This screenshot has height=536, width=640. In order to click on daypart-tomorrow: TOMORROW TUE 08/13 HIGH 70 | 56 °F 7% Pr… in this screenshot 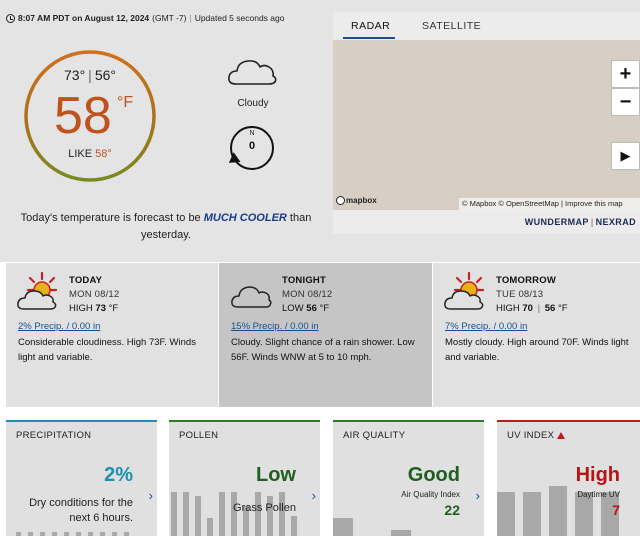, I will do `click(536, 335)`.